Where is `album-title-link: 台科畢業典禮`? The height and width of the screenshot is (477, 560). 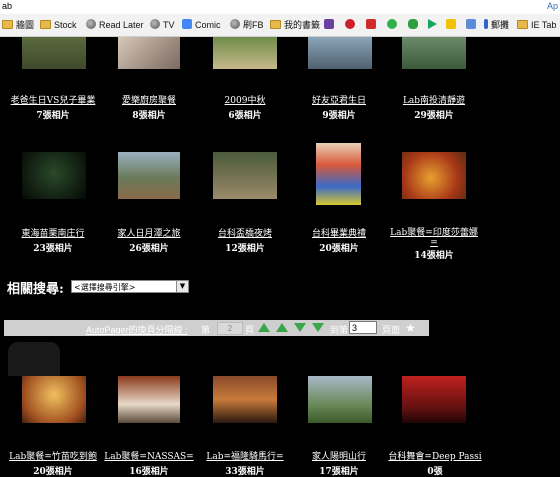 album-title-link: 台科畢業典禮 is located at coordinates (339, 234).